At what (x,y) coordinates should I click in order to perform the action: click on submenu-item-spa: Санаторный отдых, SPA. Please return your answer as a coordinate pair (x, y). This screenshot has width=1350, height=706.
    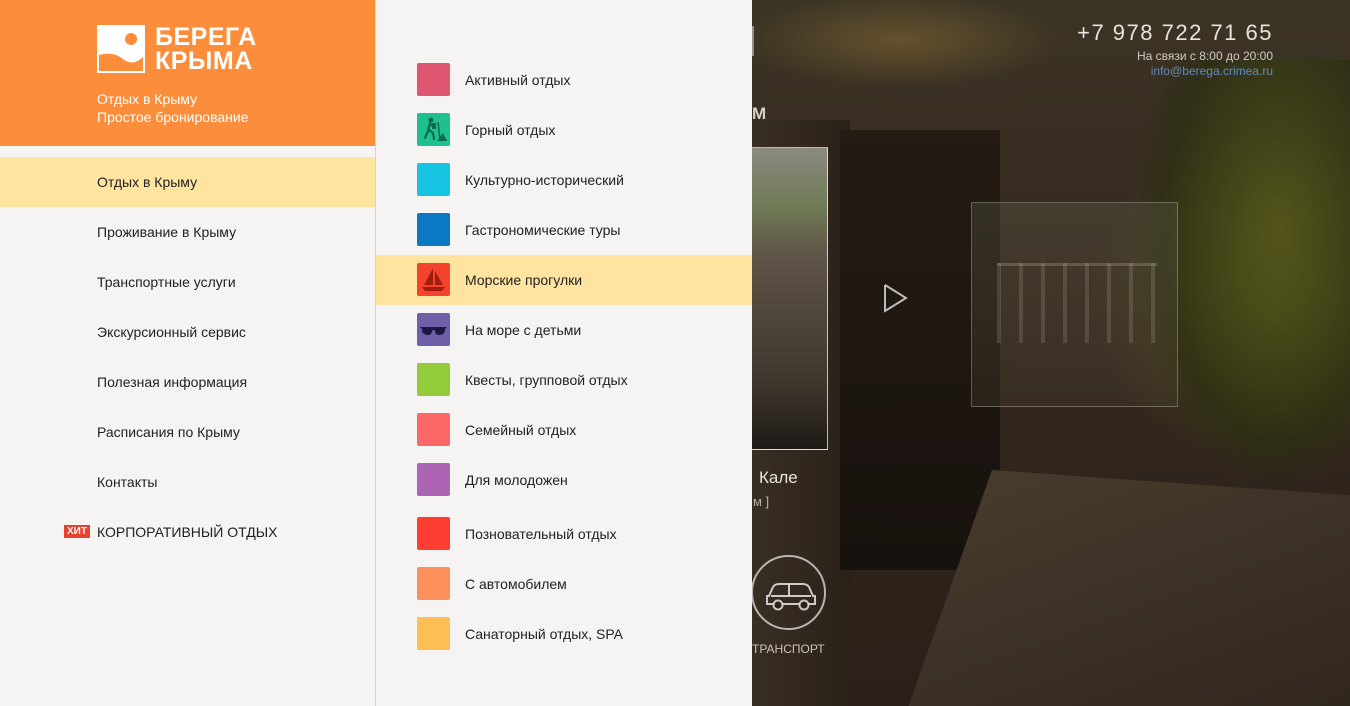
    Looking at the image, I should click on (564, 634).